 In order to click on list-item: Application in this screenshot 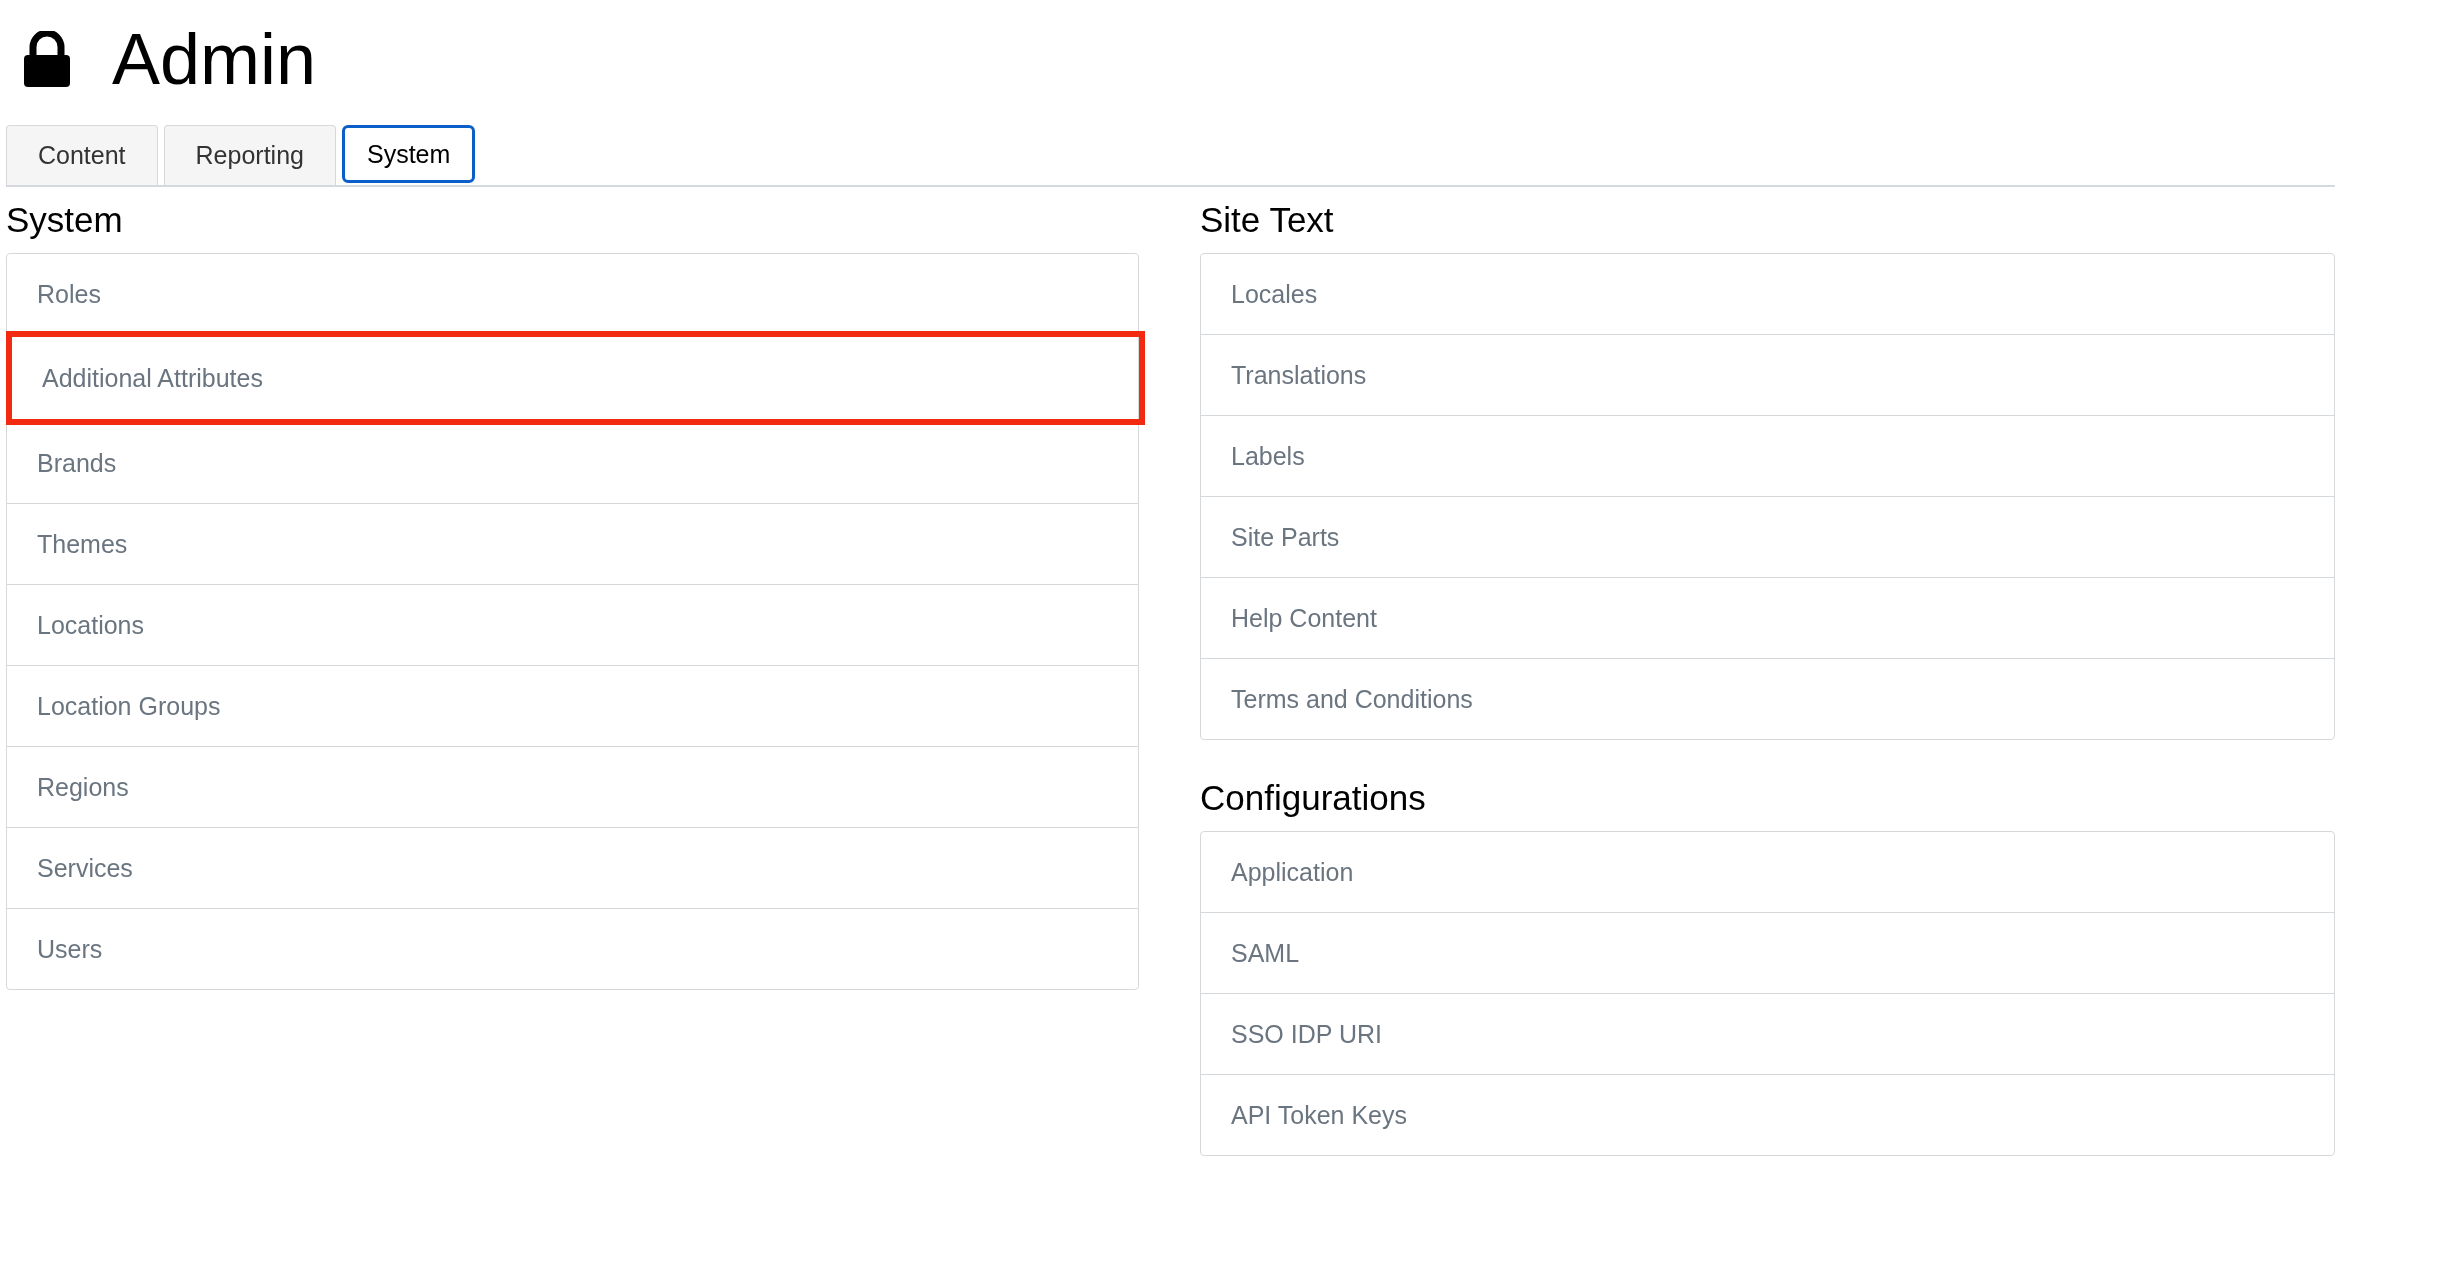, I will do `click(1767, 872)`.